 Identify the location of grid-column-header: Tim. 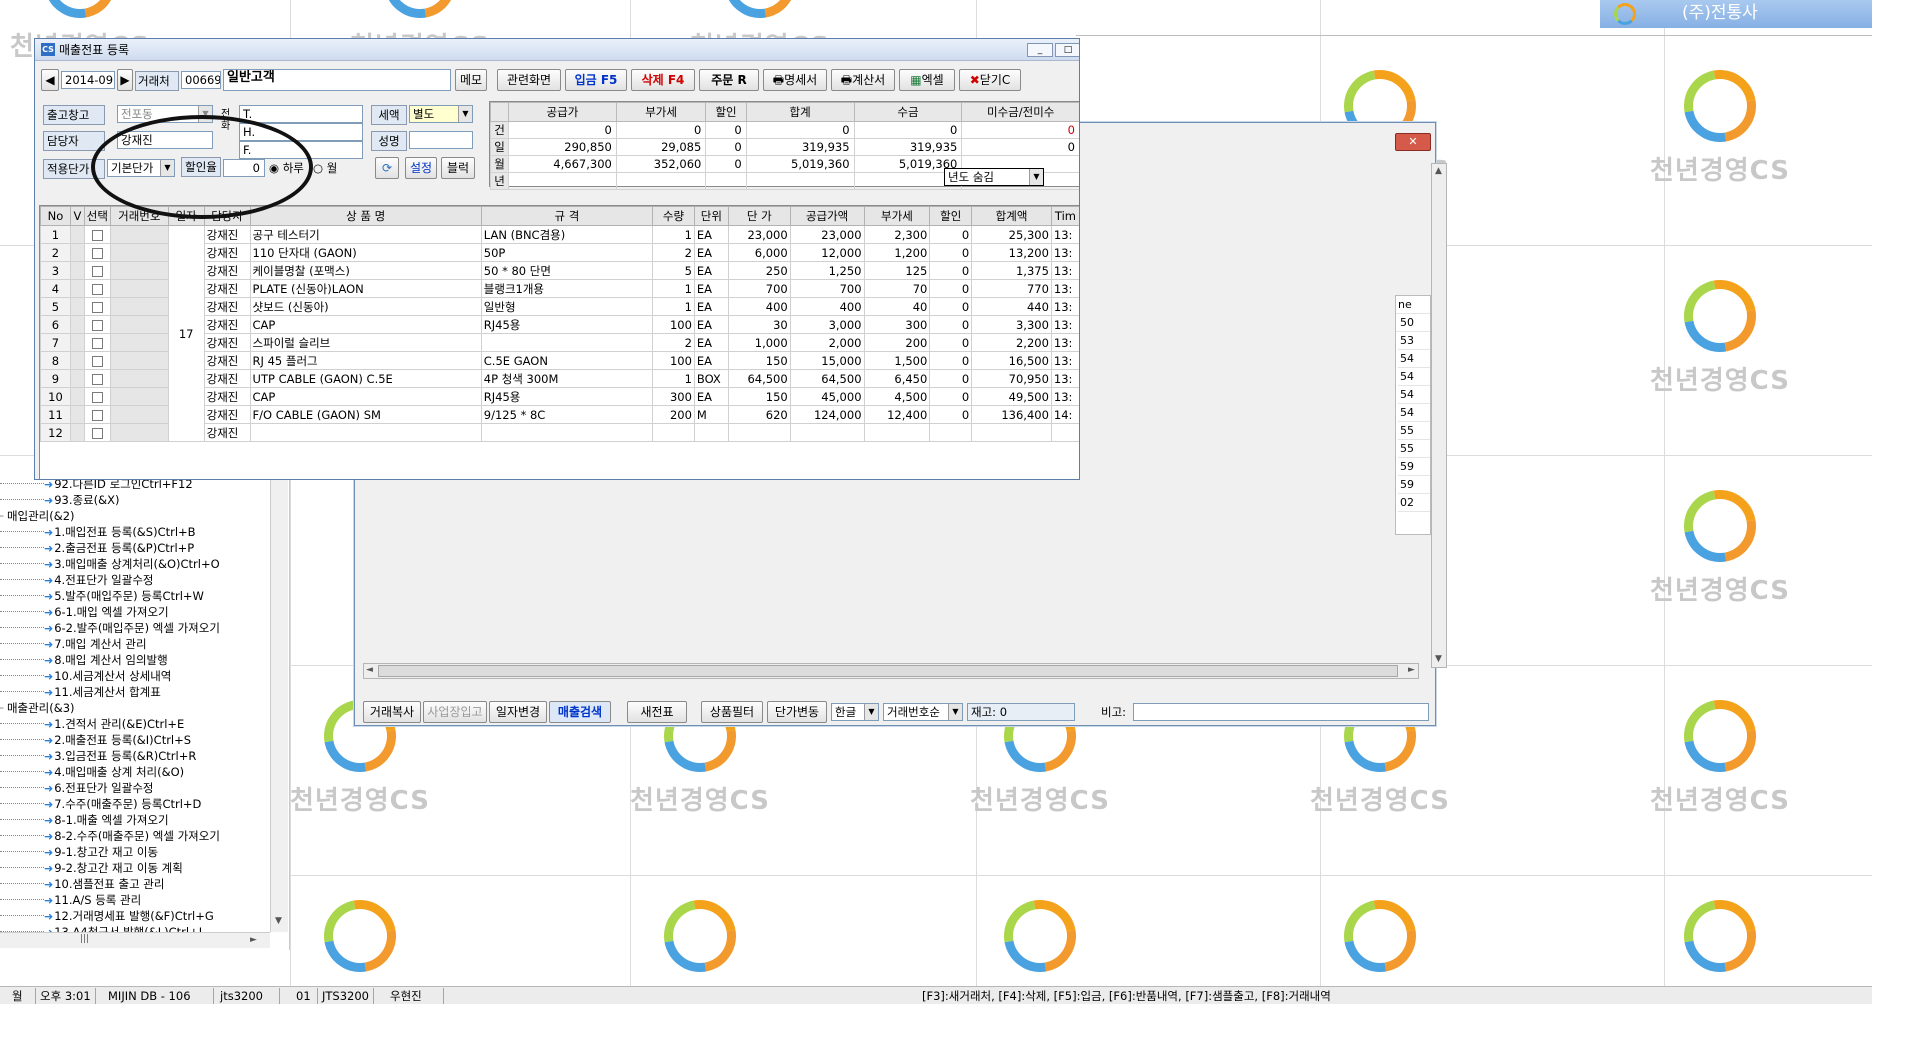
(1064, 216).